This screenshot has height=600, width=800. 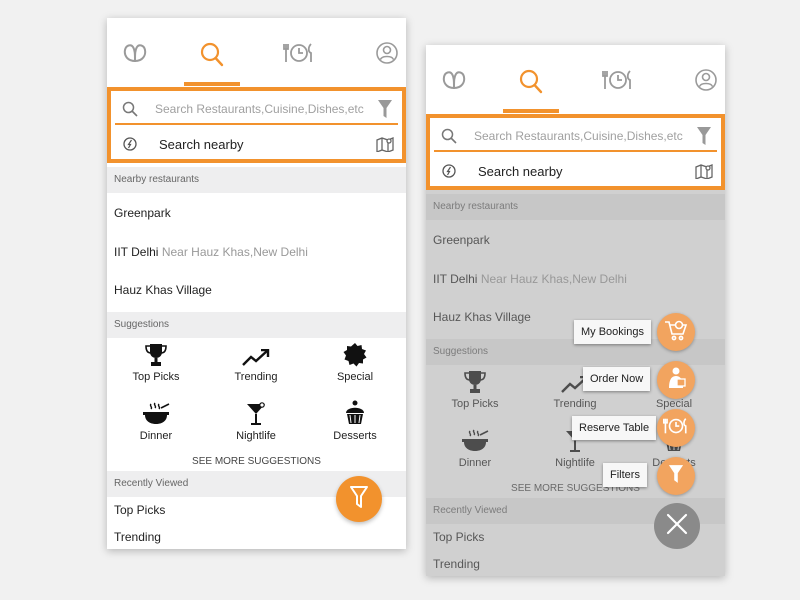 I want to click on suggestion-dinner: Dinner, so click(x=156, y=422).